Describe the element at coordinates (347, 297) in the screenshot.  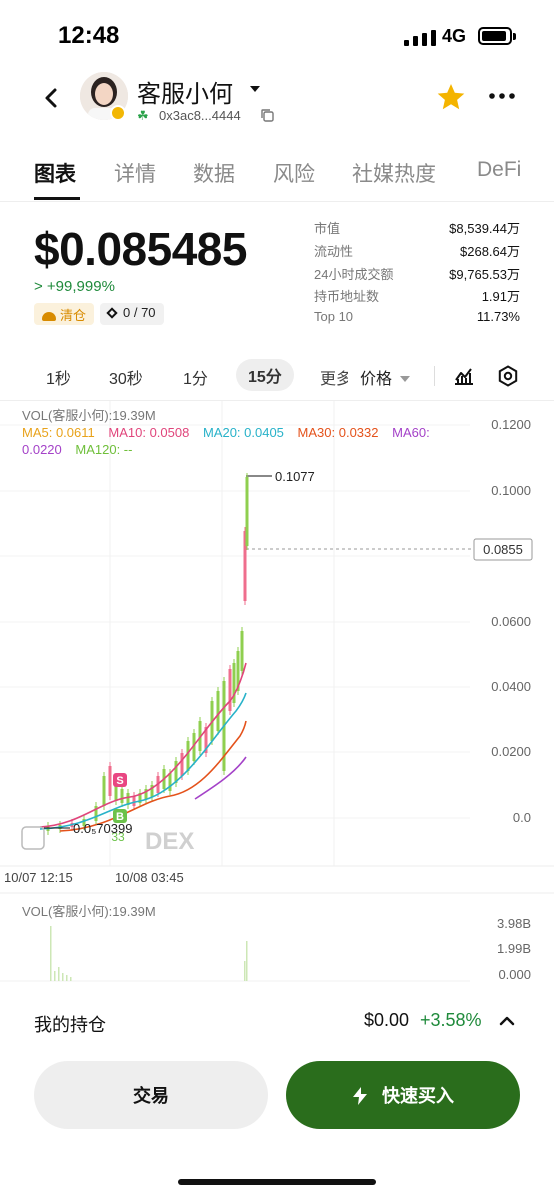
I see `stat-label: 持币地址数` at that location.